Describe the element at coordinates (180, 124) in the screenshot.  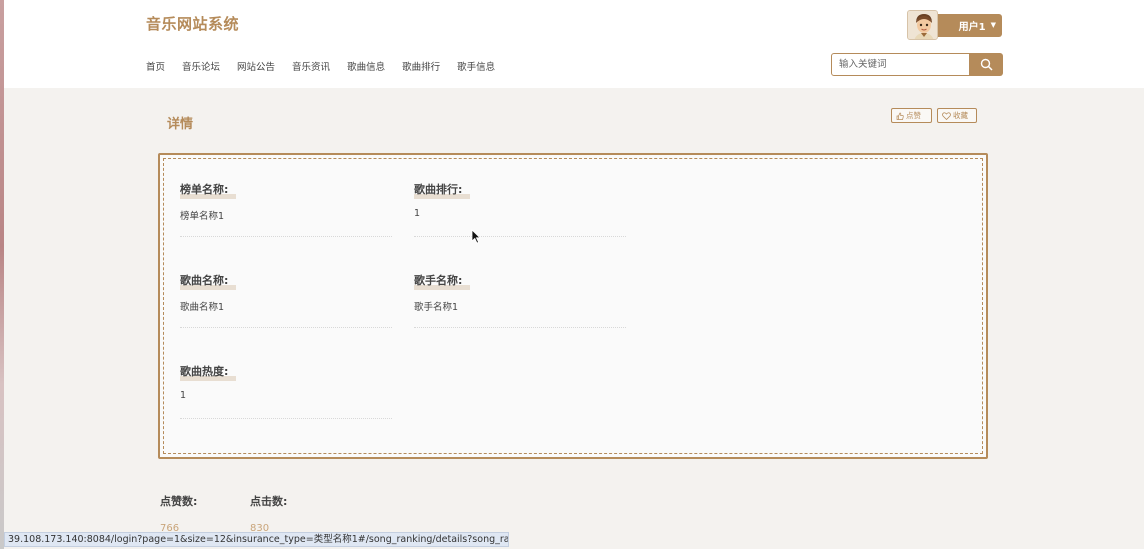
I see `page-title: 详情` at that location.